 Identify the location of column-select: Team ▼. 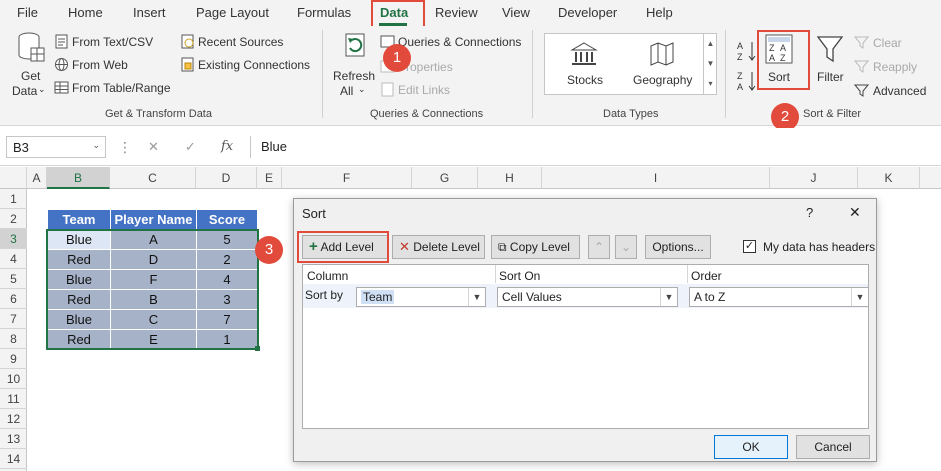
(421, 297).